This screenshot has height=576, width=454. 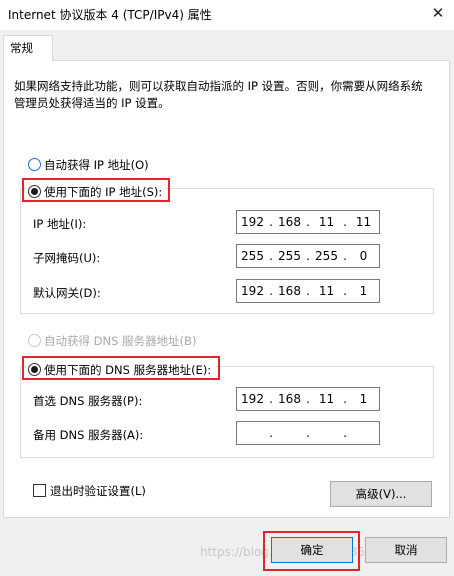 What do you see at coordinates (311, 551) in the screenshot?
I see `highlight-box-ok` at bounding box center [311, 551].